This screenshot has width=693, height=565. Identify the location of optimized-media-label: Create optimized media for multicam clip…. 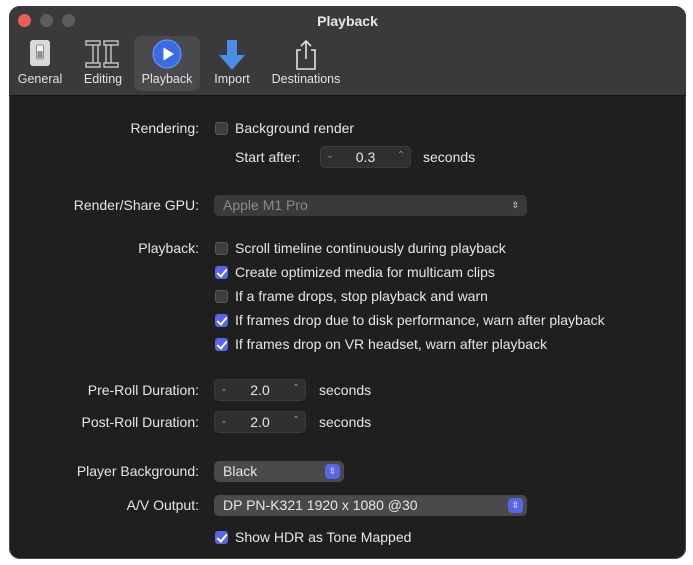
(365, 272).